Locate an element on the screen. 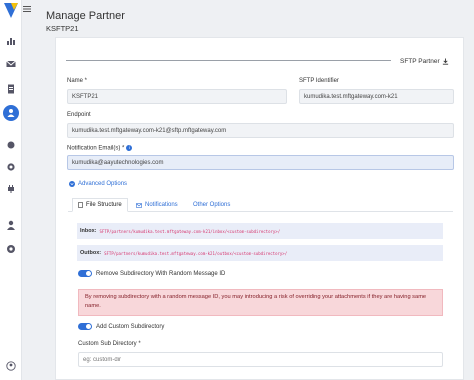  circle-icon is located at coordinates (11, 145).